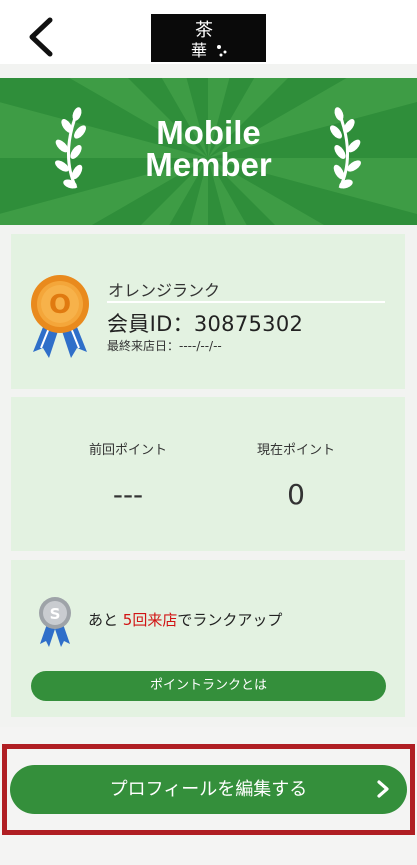 The image size is (417, 865). What do you see at coordinates (60, 305) in the screenshot?
I see `svg-text: O` at bounding box center [60, 305].